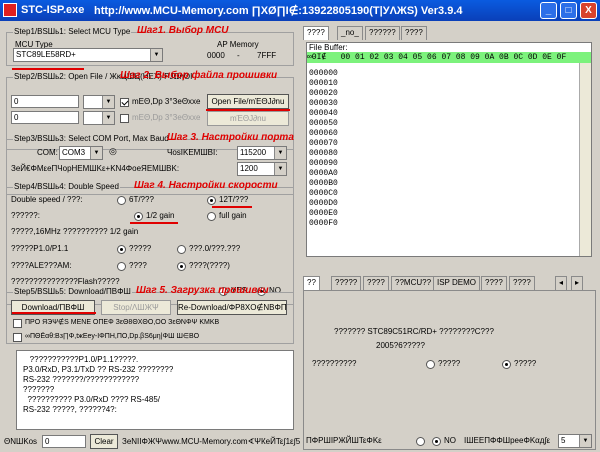 The width and height of the screenshot is (600, 452). Describe the element at coordinates (138, 265) in the screenshot. I see `radio-ale-opt1-label: ????` at that location.